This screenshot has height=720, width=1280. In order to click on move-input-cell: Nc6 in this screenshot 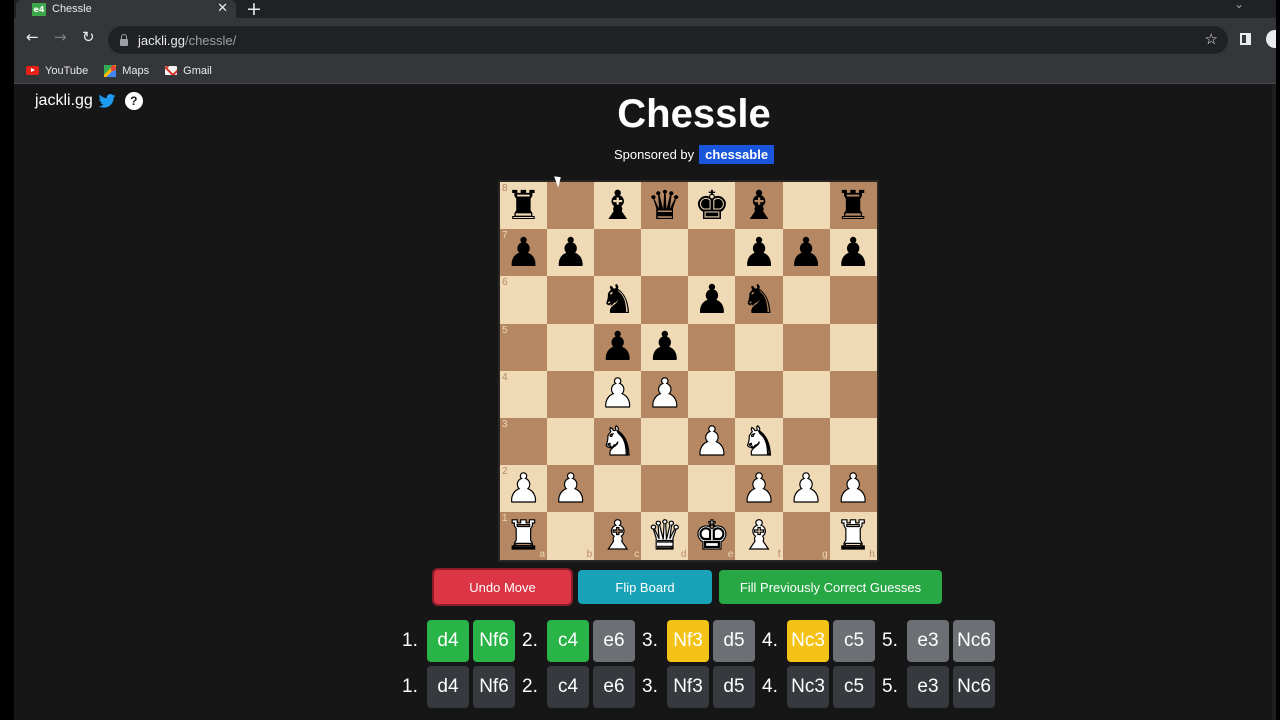, I will do `click(974, 687)`.